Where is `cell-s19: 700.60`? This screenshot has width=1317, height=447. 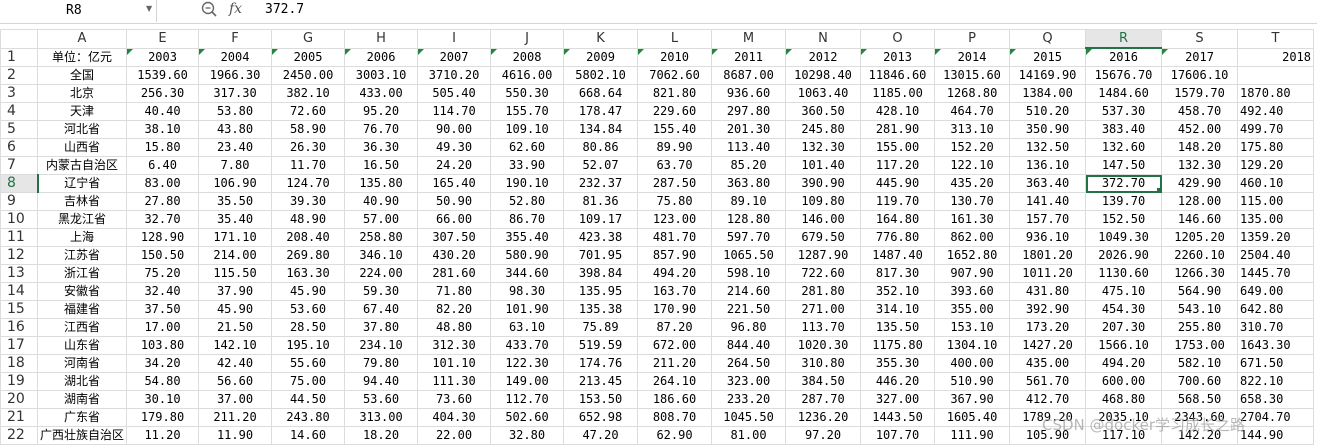
cell-s19: 700.60 is located at coordinates (1200, 381).